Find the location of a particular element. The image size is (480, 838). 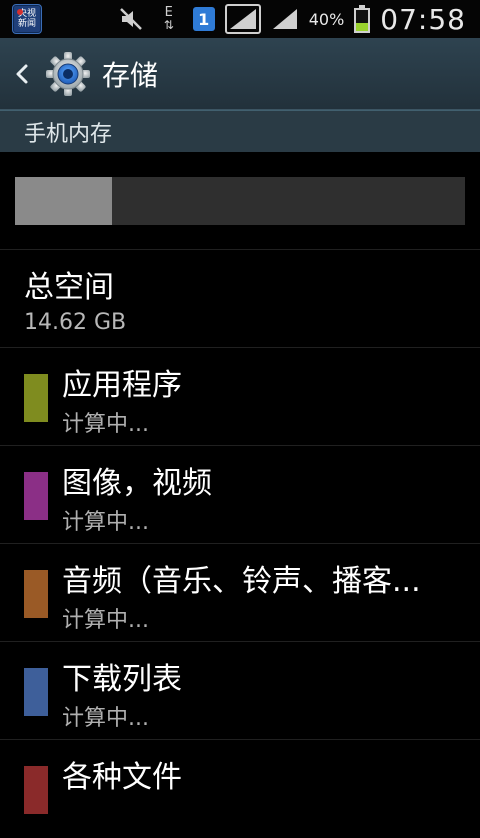

back-icon is located at coordinates (22, 74).